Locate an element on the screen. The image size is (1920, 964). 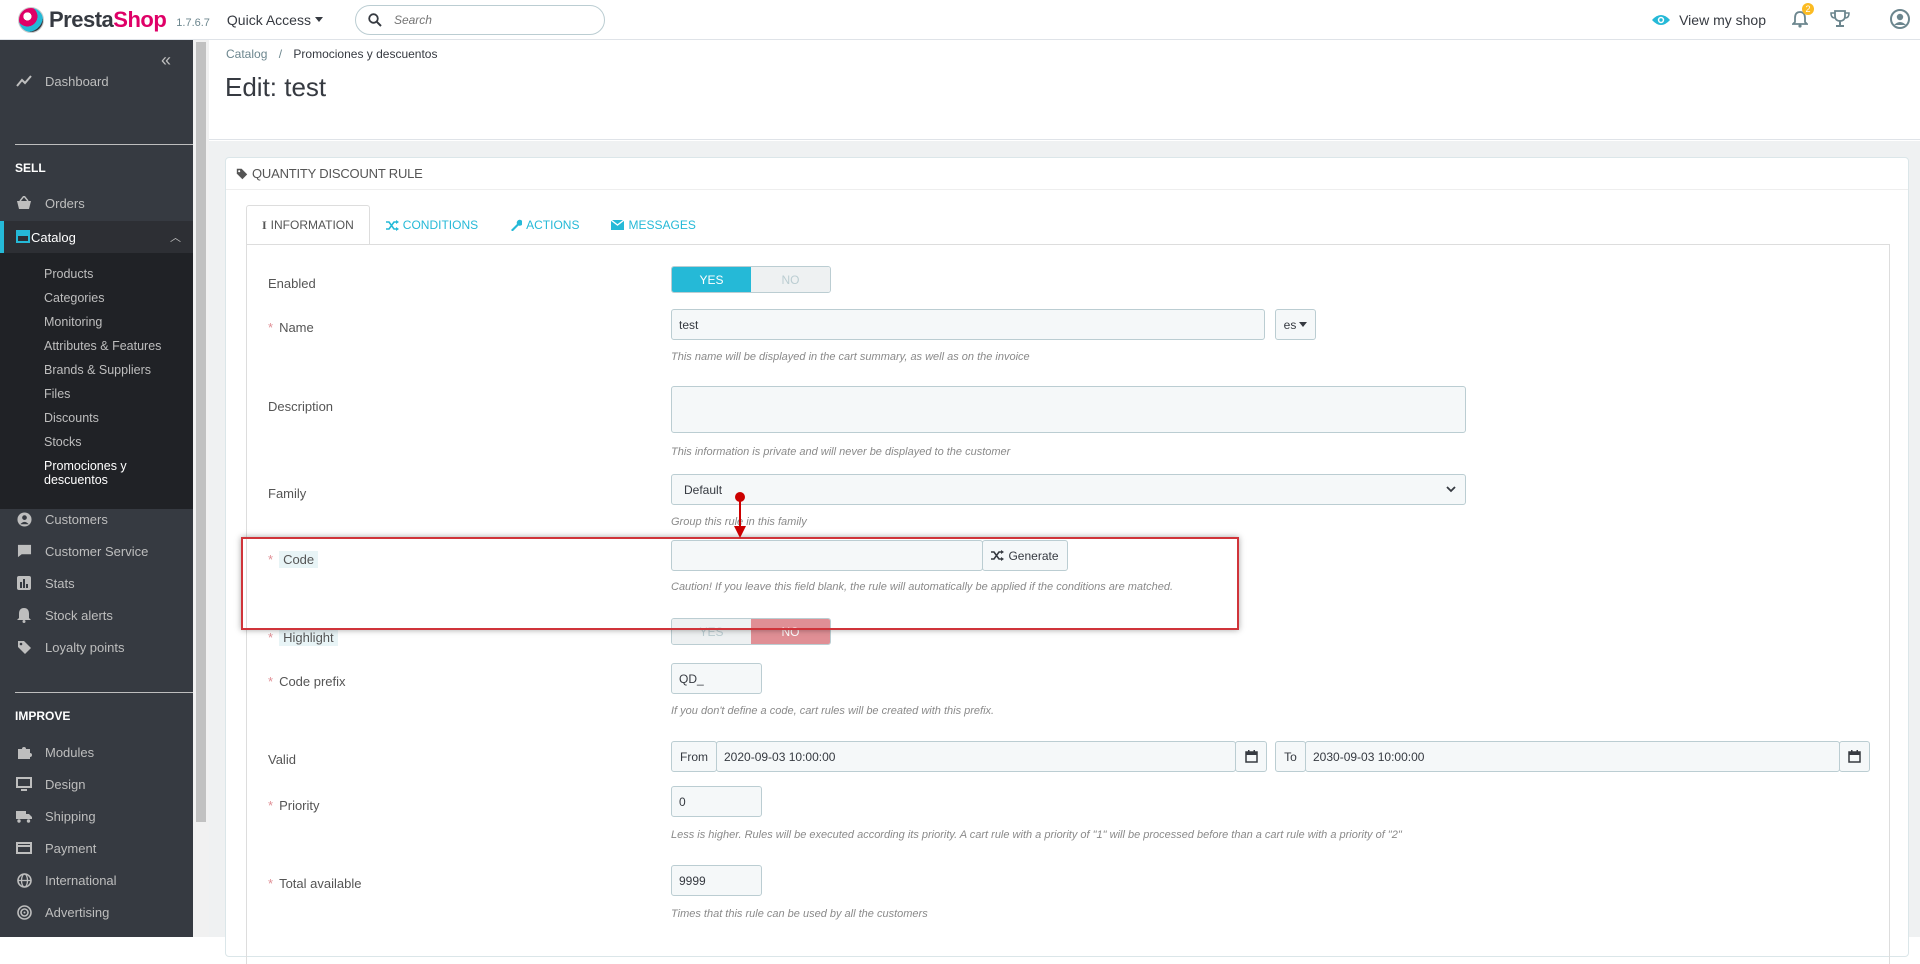
sidebar-item-label: International is located at coordinates (81, 880).